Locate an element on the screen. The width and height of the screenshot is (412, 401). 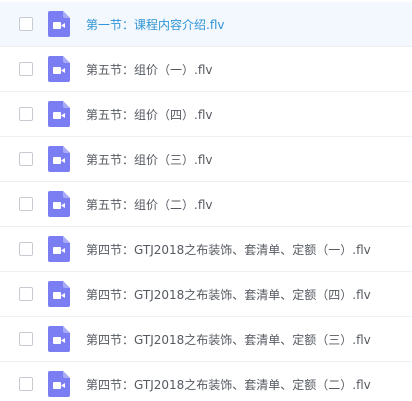
file-name: 第四节：GTJ2018之布装饰、套清单、定额（一）.flv is located at coordinates (228, 249).